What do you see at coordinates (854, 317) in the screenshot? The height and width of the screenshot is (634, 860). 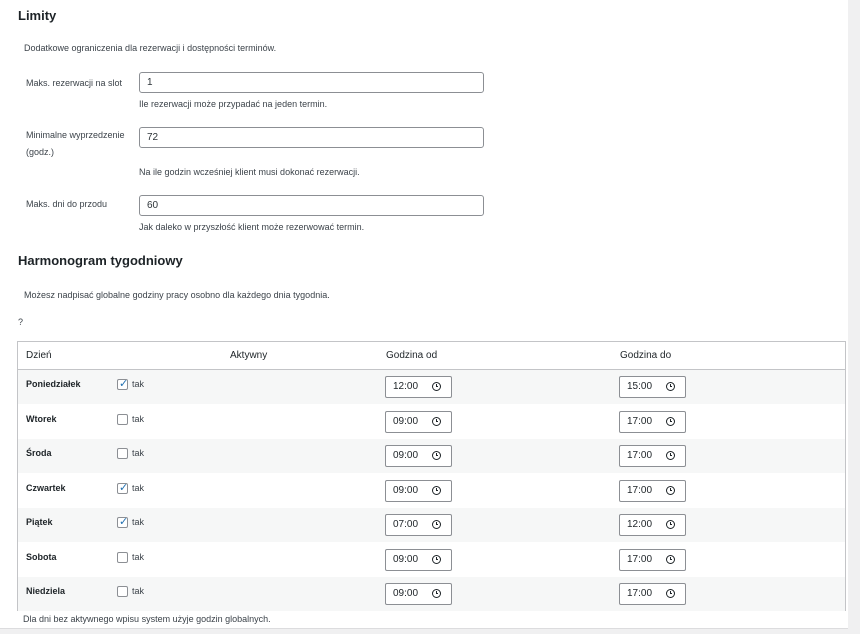 I see `scrollbar` at bounding box center [854, 317].